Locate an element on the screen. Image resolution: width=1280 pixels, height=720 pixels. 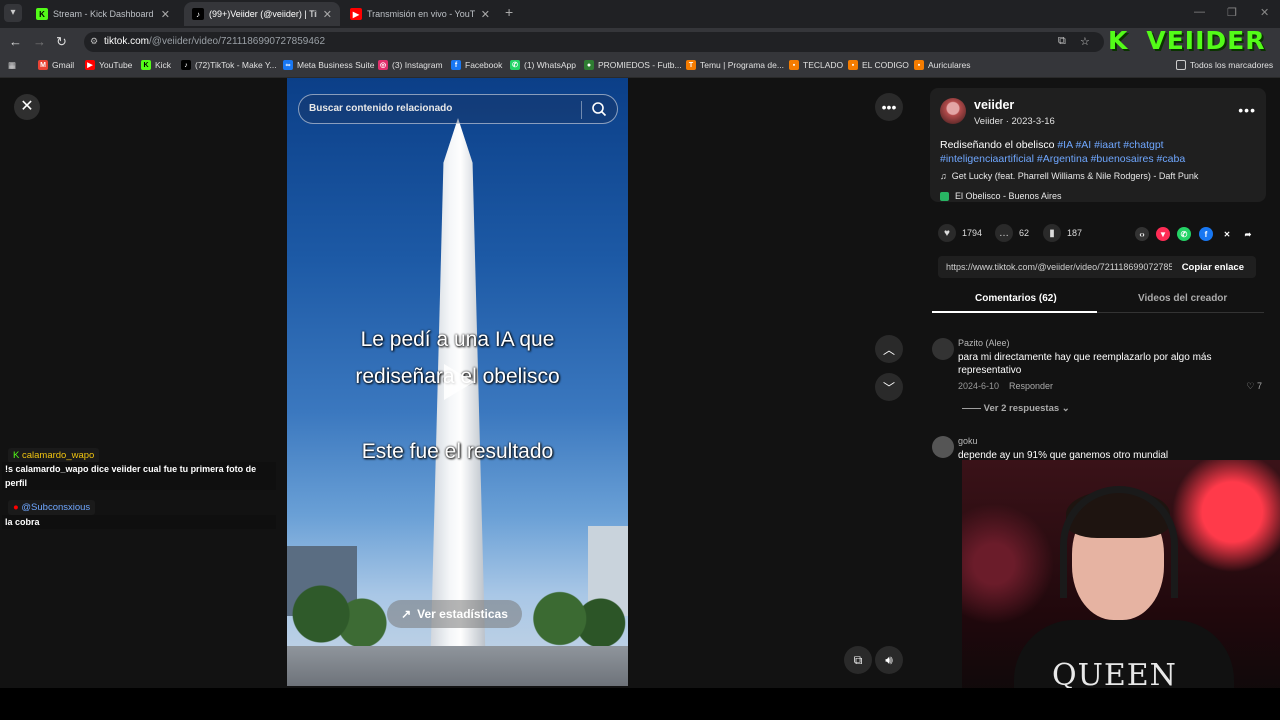
previous-video-icon: ︿ is located at coordinates (889, 349).